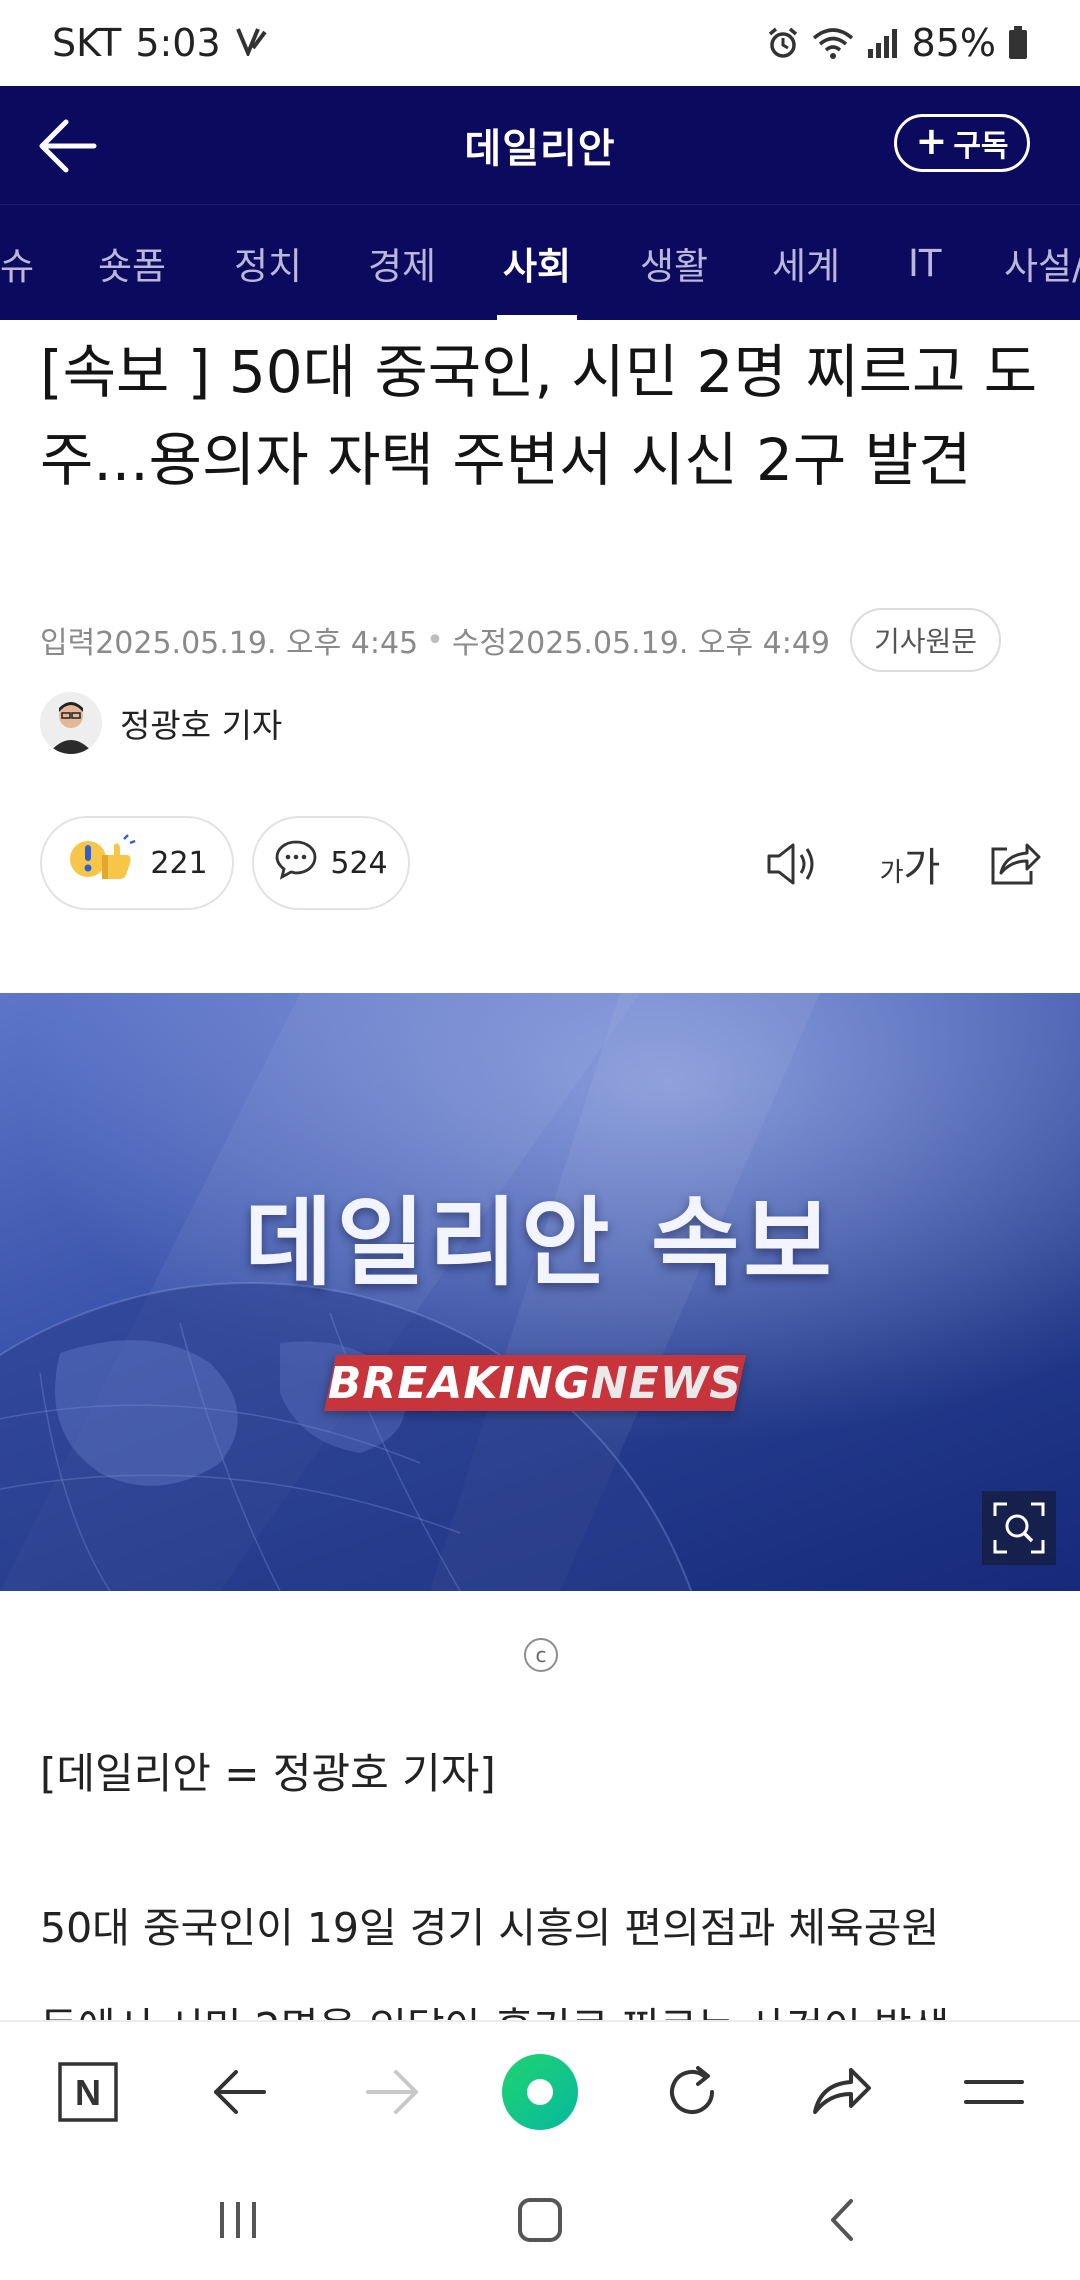 The width and height of the screenshot is (1080, 2280). I want to click on android-navigation-bar, so click(540, 2220).